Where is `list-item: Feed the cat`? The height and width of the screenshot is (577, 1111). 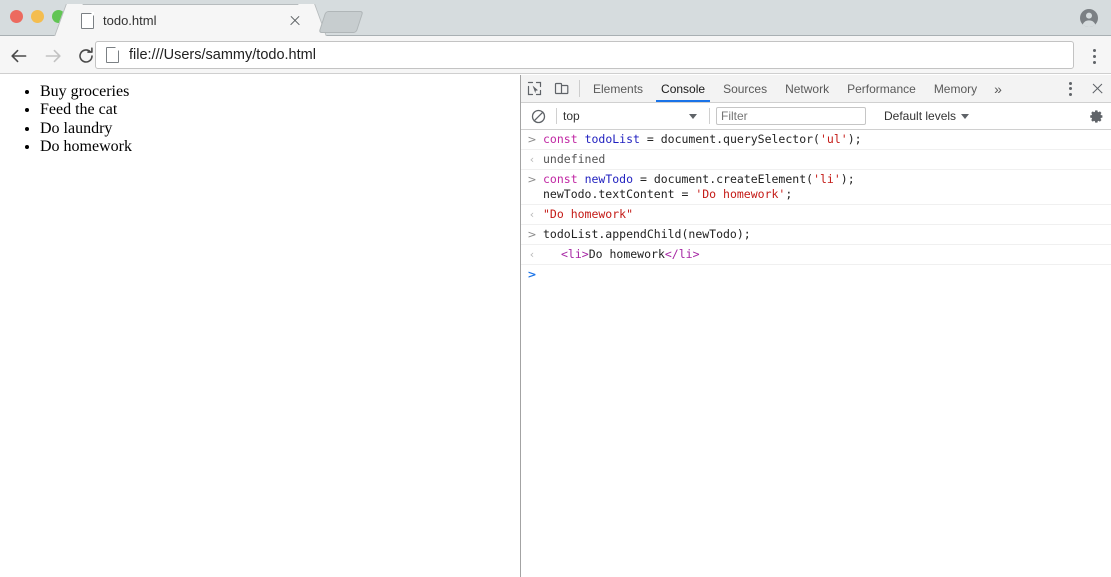 list-item: Feed the cat is located at coordinates (280, 110).